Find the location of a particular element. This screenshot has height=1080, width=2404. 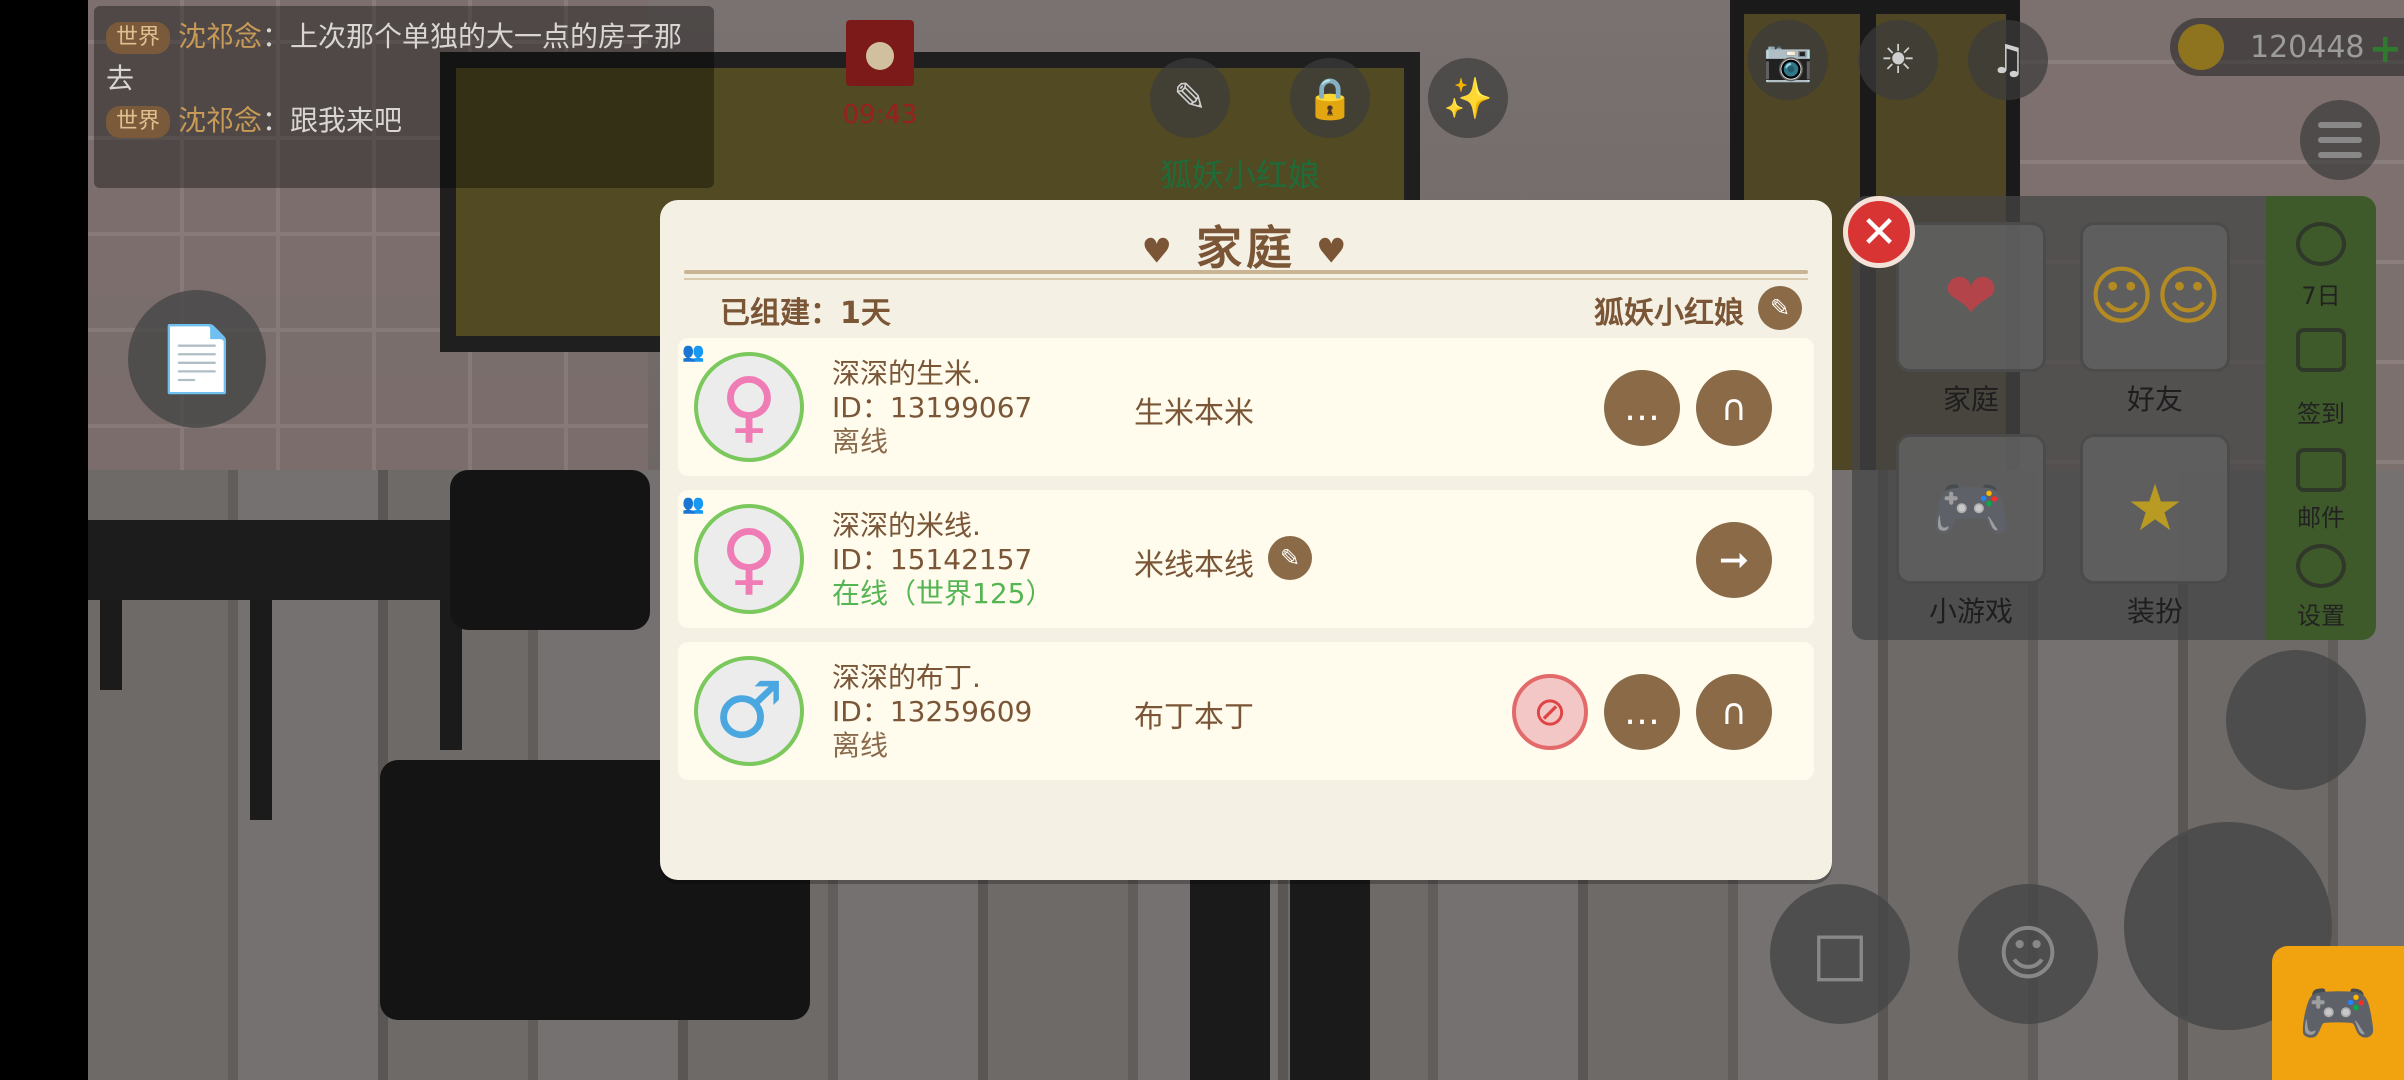

friends-tile-label: 好友 is located at coordinates (2154, 399).